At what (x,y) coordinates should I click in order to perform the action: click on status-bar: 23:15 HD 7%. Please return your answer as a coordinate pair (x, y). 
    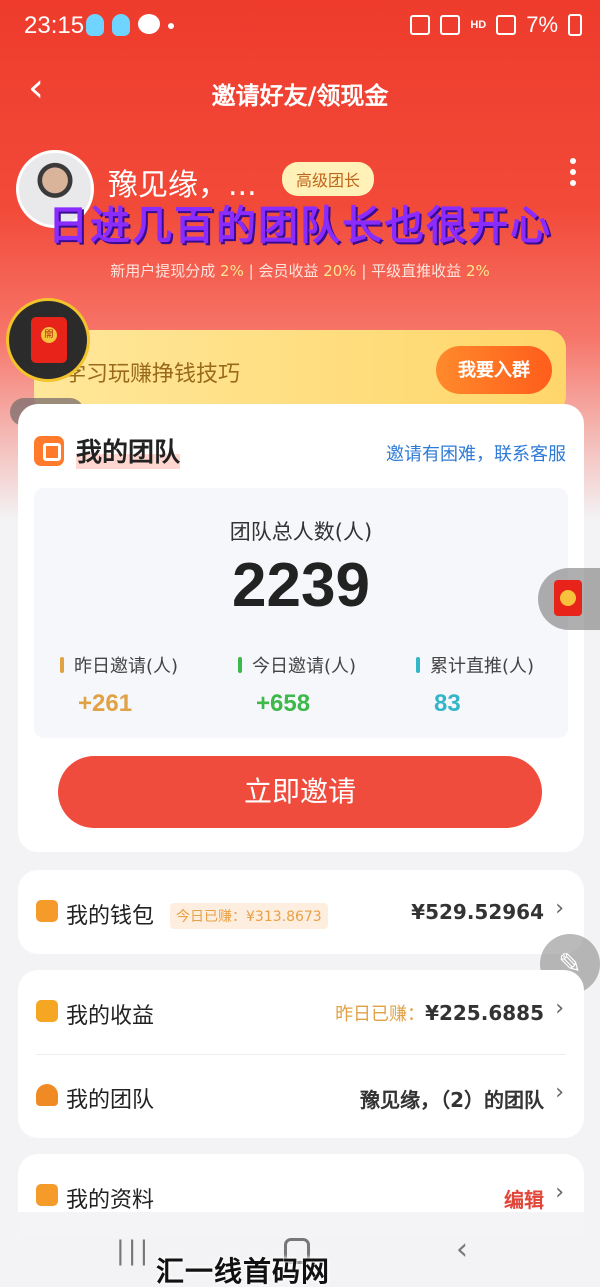
    Looking at the image, I should click on (300, 27).